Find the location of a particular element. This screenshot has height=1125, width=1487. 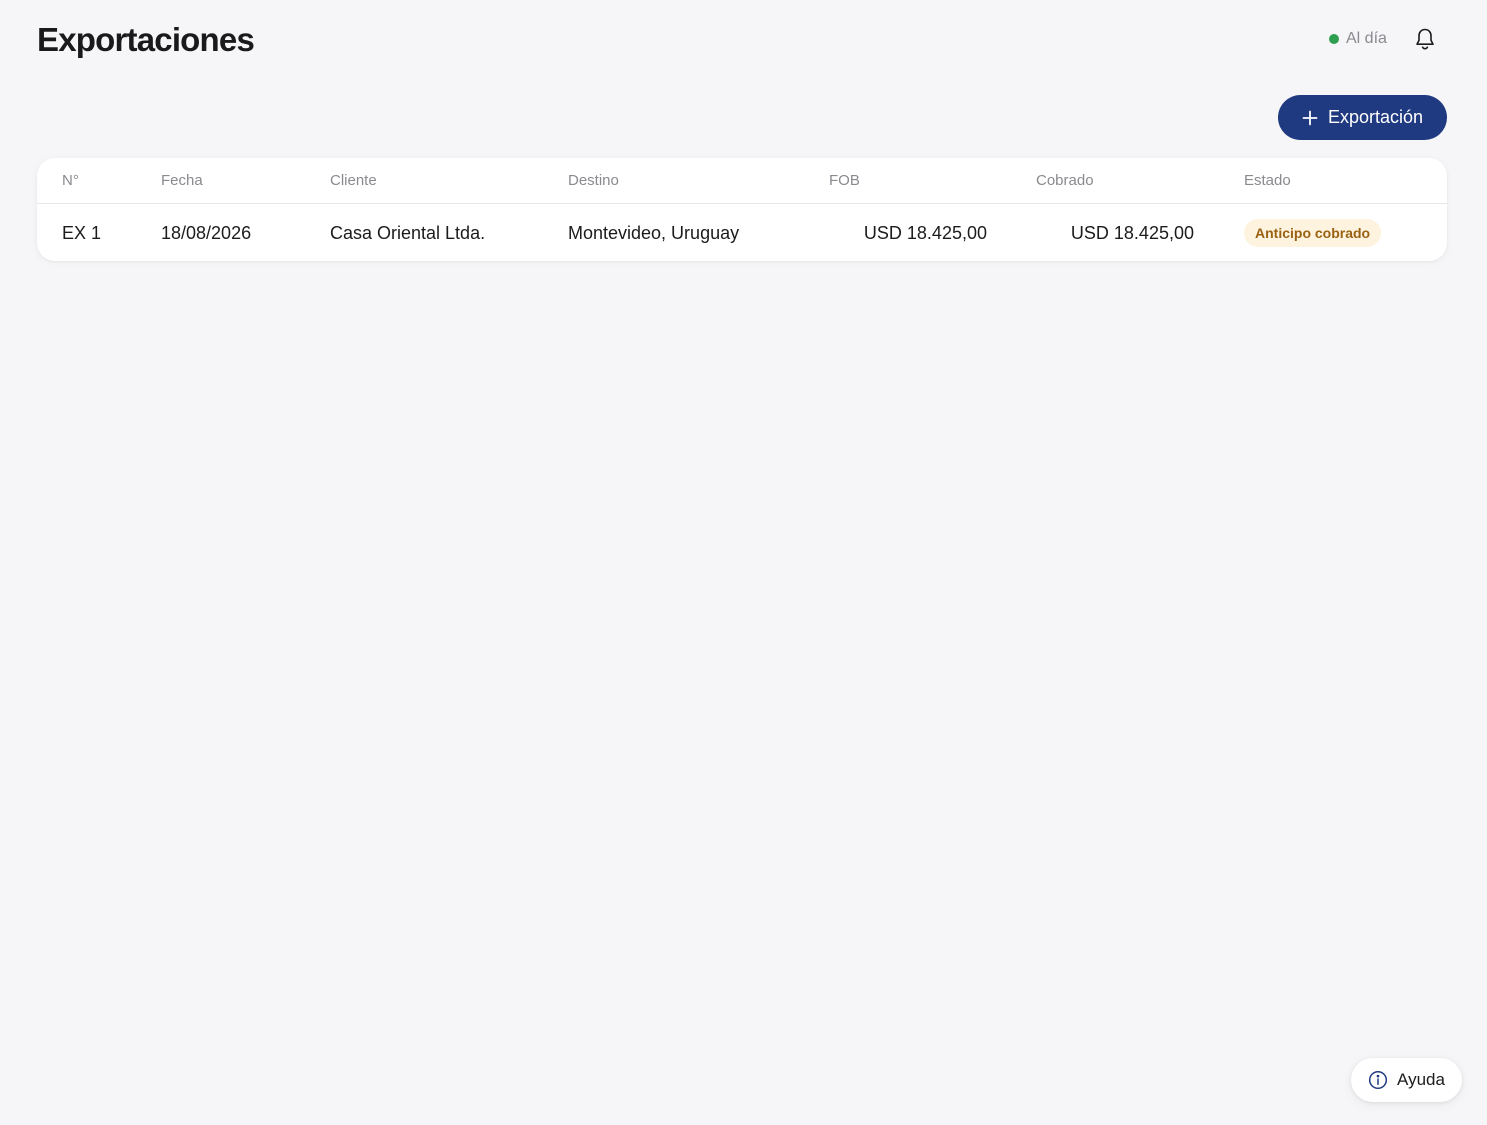

cell-fob: USD 18.425,00 is located at coordinates (925, 232).